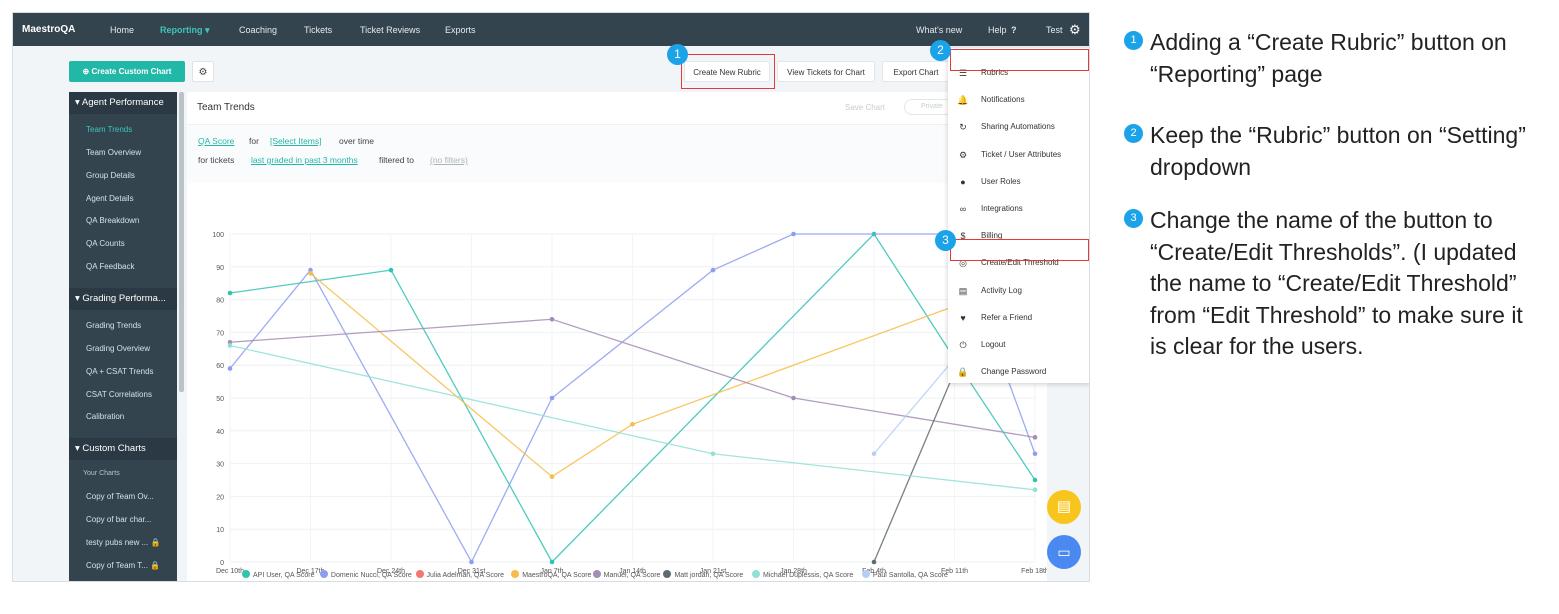  I want to click on user-name: Test, so click(1054, 30).